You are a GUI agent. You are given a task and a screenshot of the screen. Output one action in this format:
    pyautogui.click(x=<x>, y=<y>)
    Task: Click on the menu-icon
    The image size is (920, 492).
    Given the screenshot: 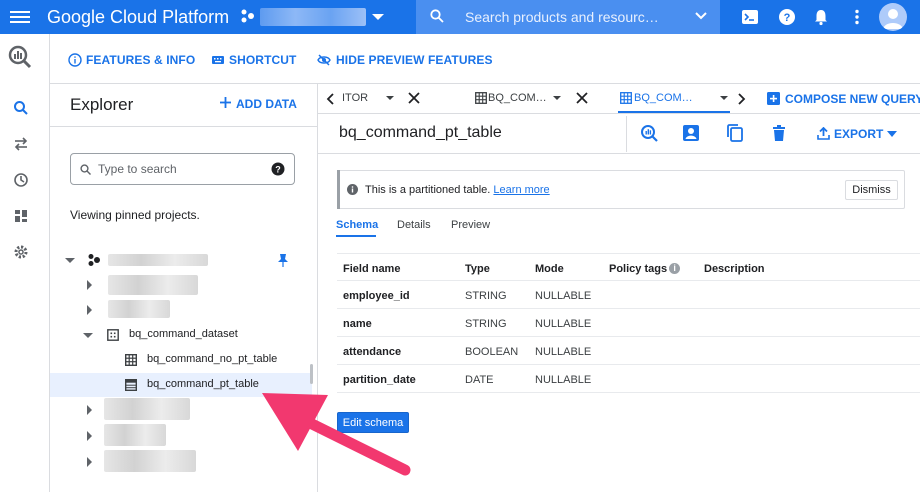 What is the action you would take?
    pyautogui.click(x=20, y=17)
    